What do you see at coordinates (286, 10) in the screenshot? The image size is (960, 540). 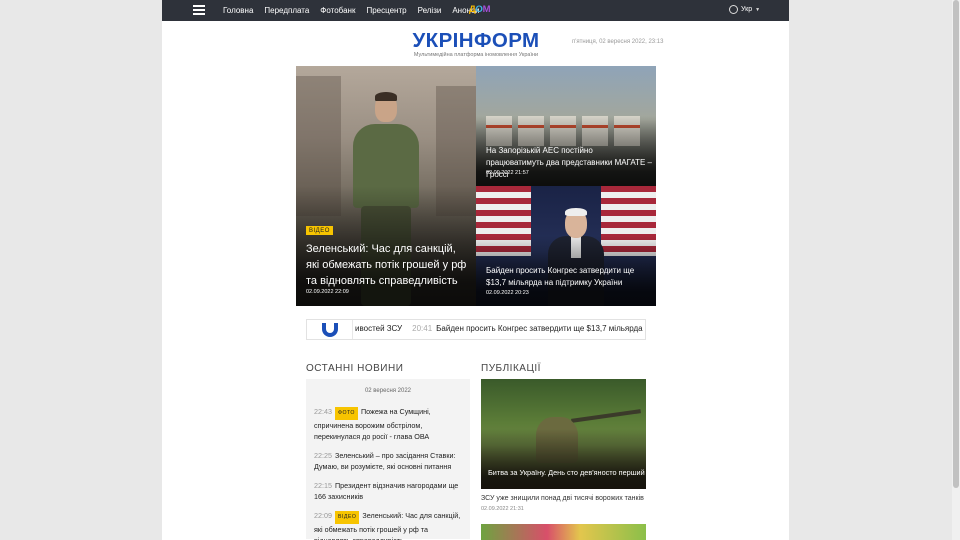 I see `nav-link-subscription: Передплата` at bounding box center [286, 10].